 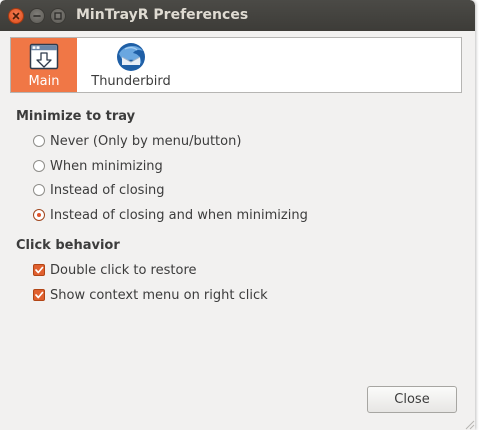 I want to click on title-bar: MinTrayR Preferences, so click(x=237, y=15).